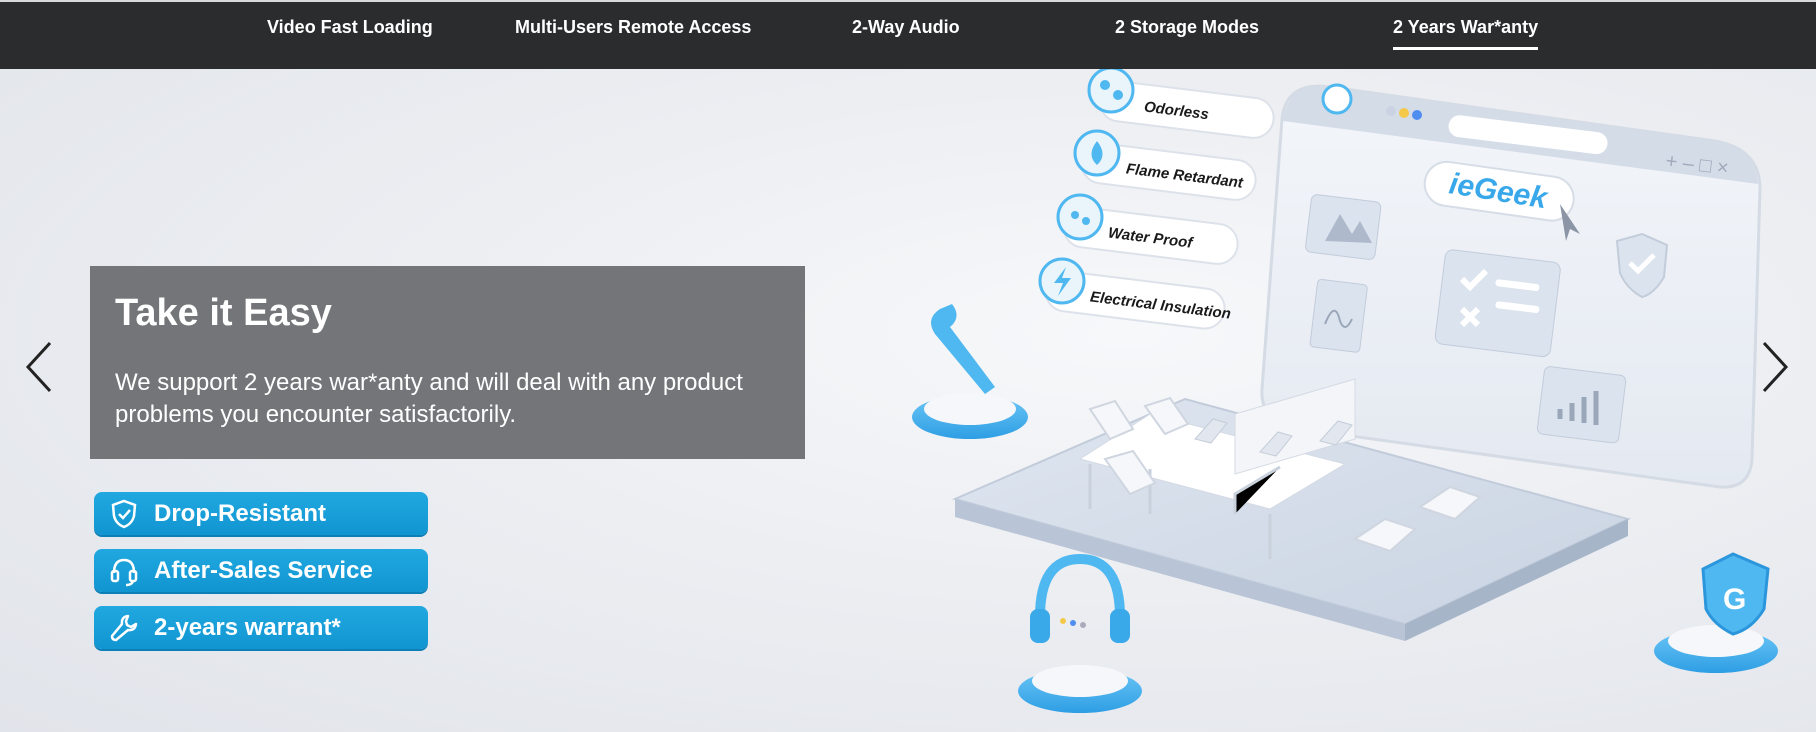  I want to click on wrench-pedestal-art, so click(970, 371).